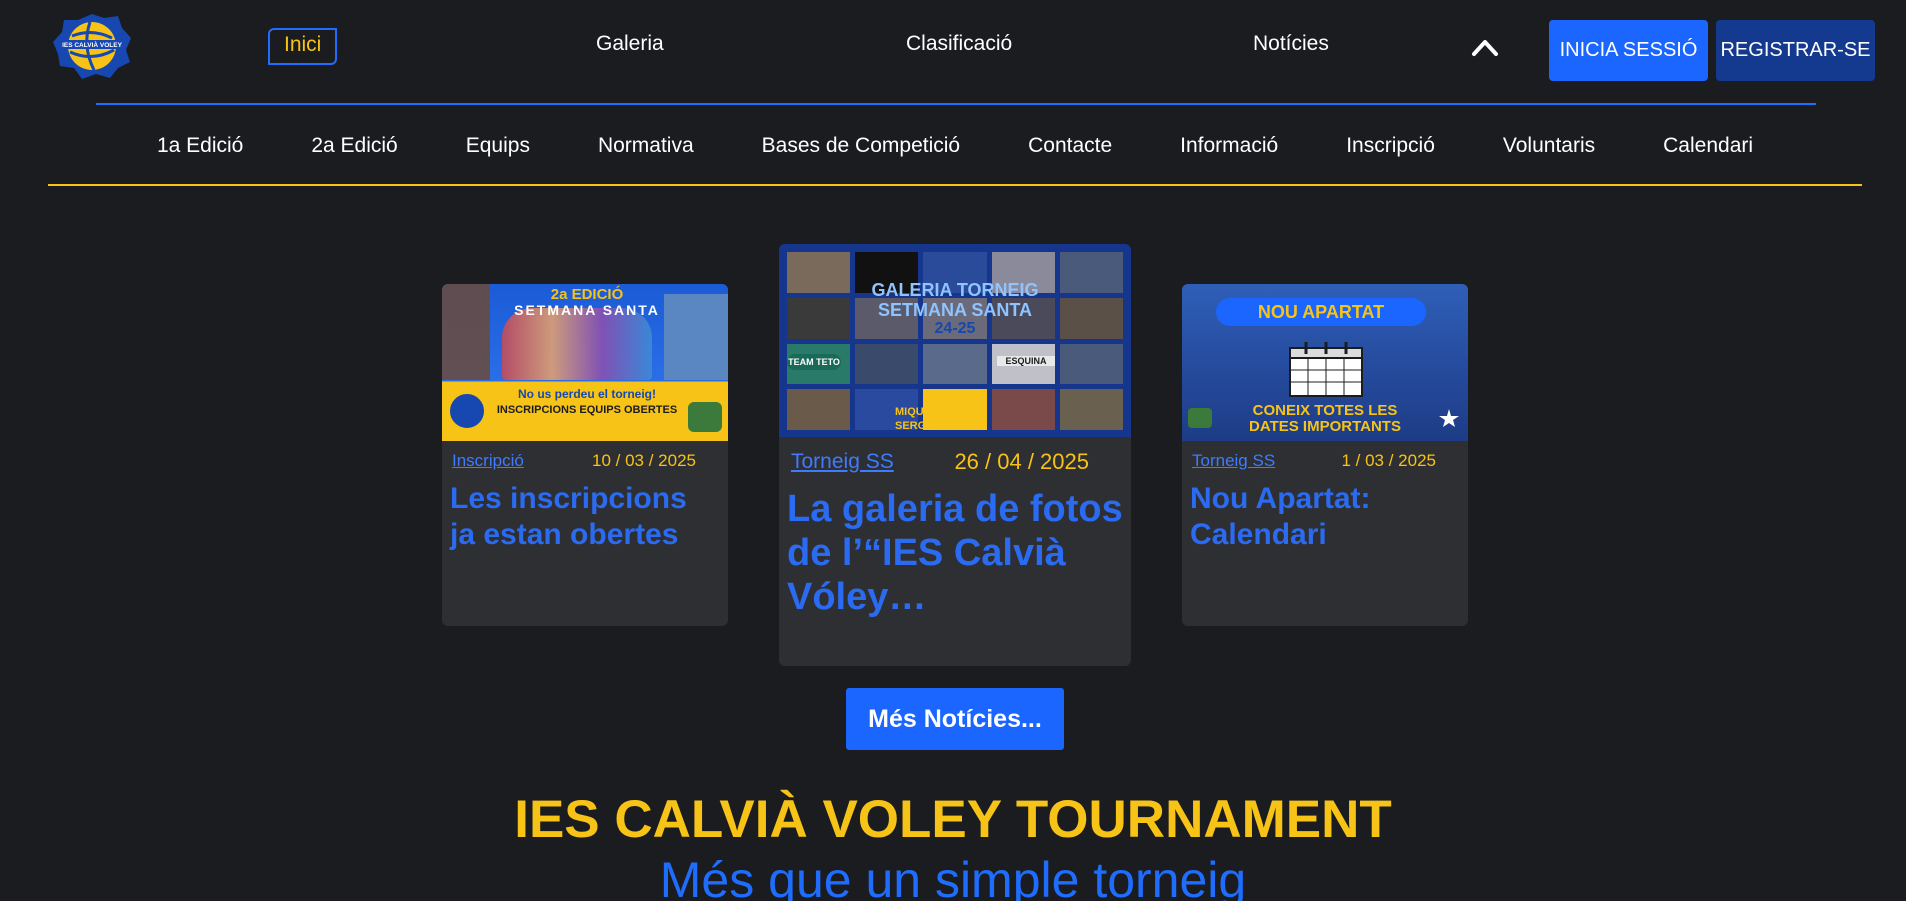  I want to click on nav-divider-yellow, so click(955, 185).